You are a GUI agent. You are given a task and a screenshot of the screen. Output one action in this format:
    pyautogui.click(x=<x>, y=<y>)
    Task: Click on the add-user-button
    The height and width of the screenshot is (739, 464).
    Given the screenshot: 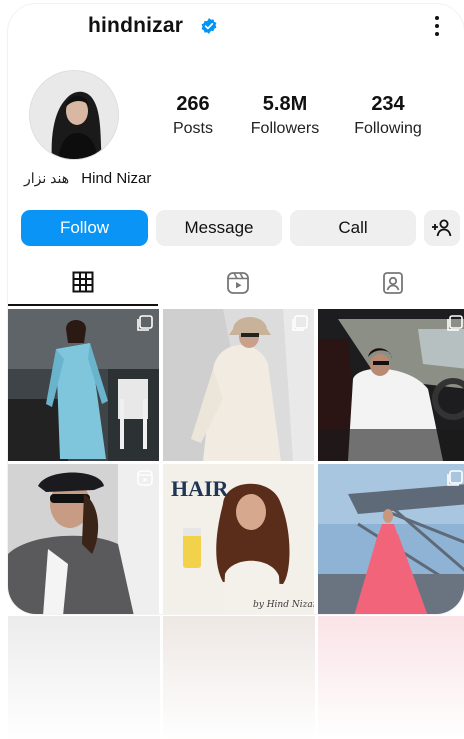 What is the action you would take?
    pyautogui.click(x=442, y=228)
    